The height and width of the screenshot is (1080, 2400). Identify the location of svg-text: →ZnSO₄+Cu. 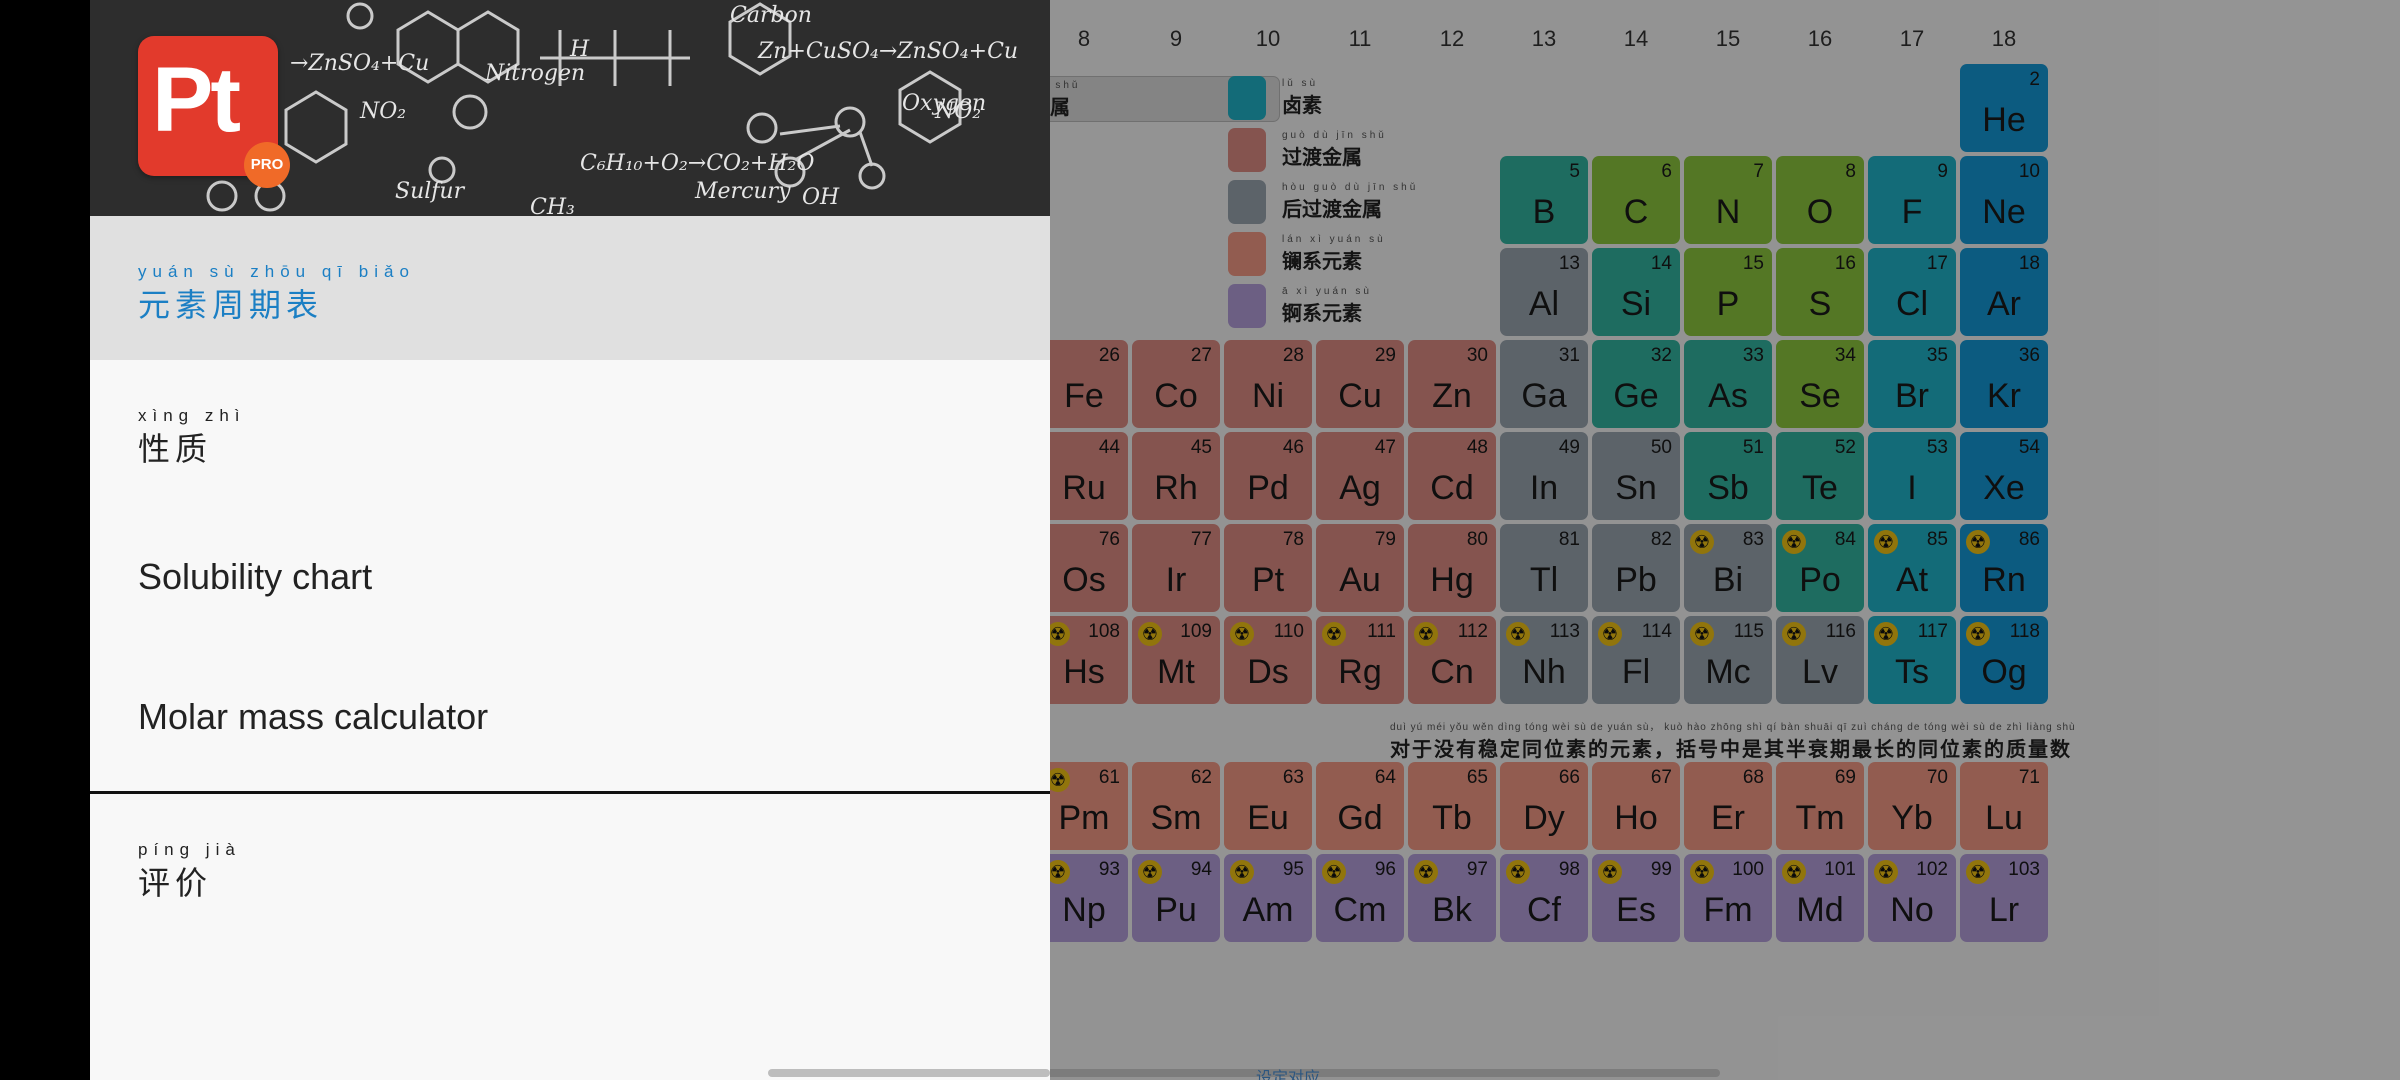
(359, 63).